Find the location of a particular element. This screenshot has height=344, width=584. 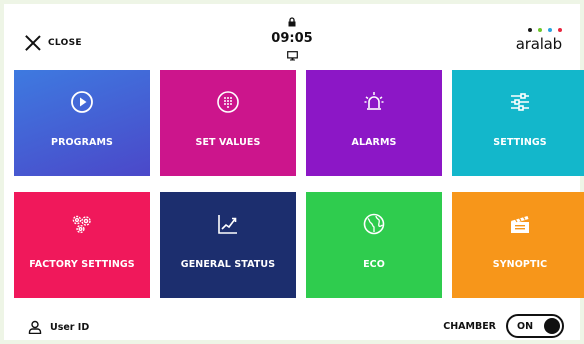

tile-factory-settings: FACTORY SETTINGS is located at coordinates (82, 245).